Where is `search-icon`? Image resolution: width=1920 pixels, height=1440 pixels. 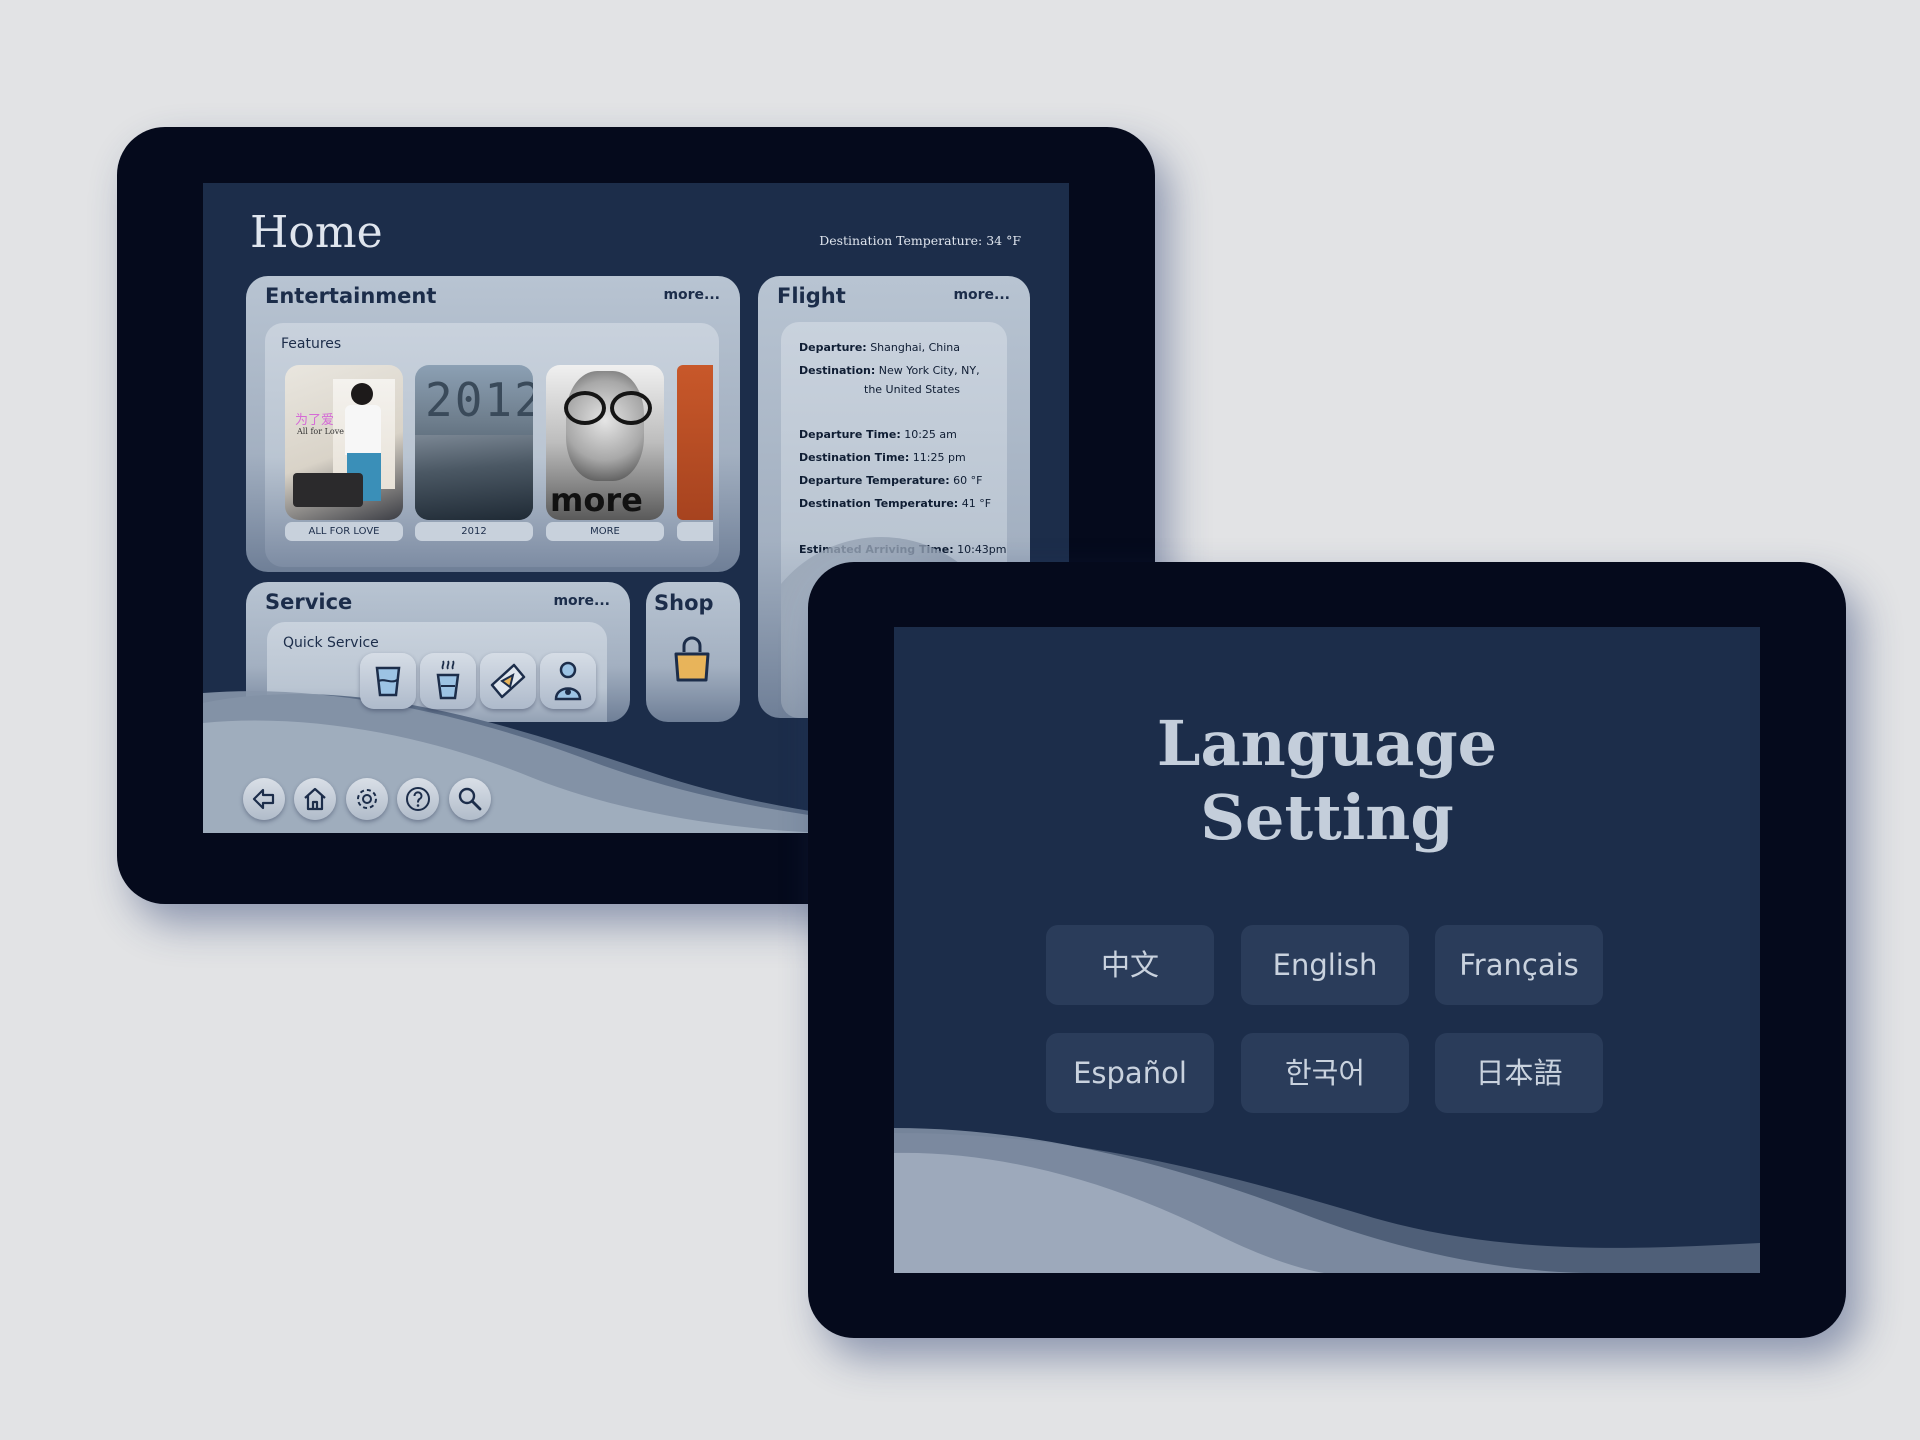 search-icon is located at coordinates (470, 799).